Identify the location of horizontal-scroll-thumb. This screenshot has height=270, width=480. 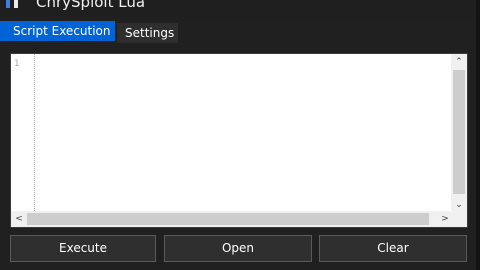
(228, 219).